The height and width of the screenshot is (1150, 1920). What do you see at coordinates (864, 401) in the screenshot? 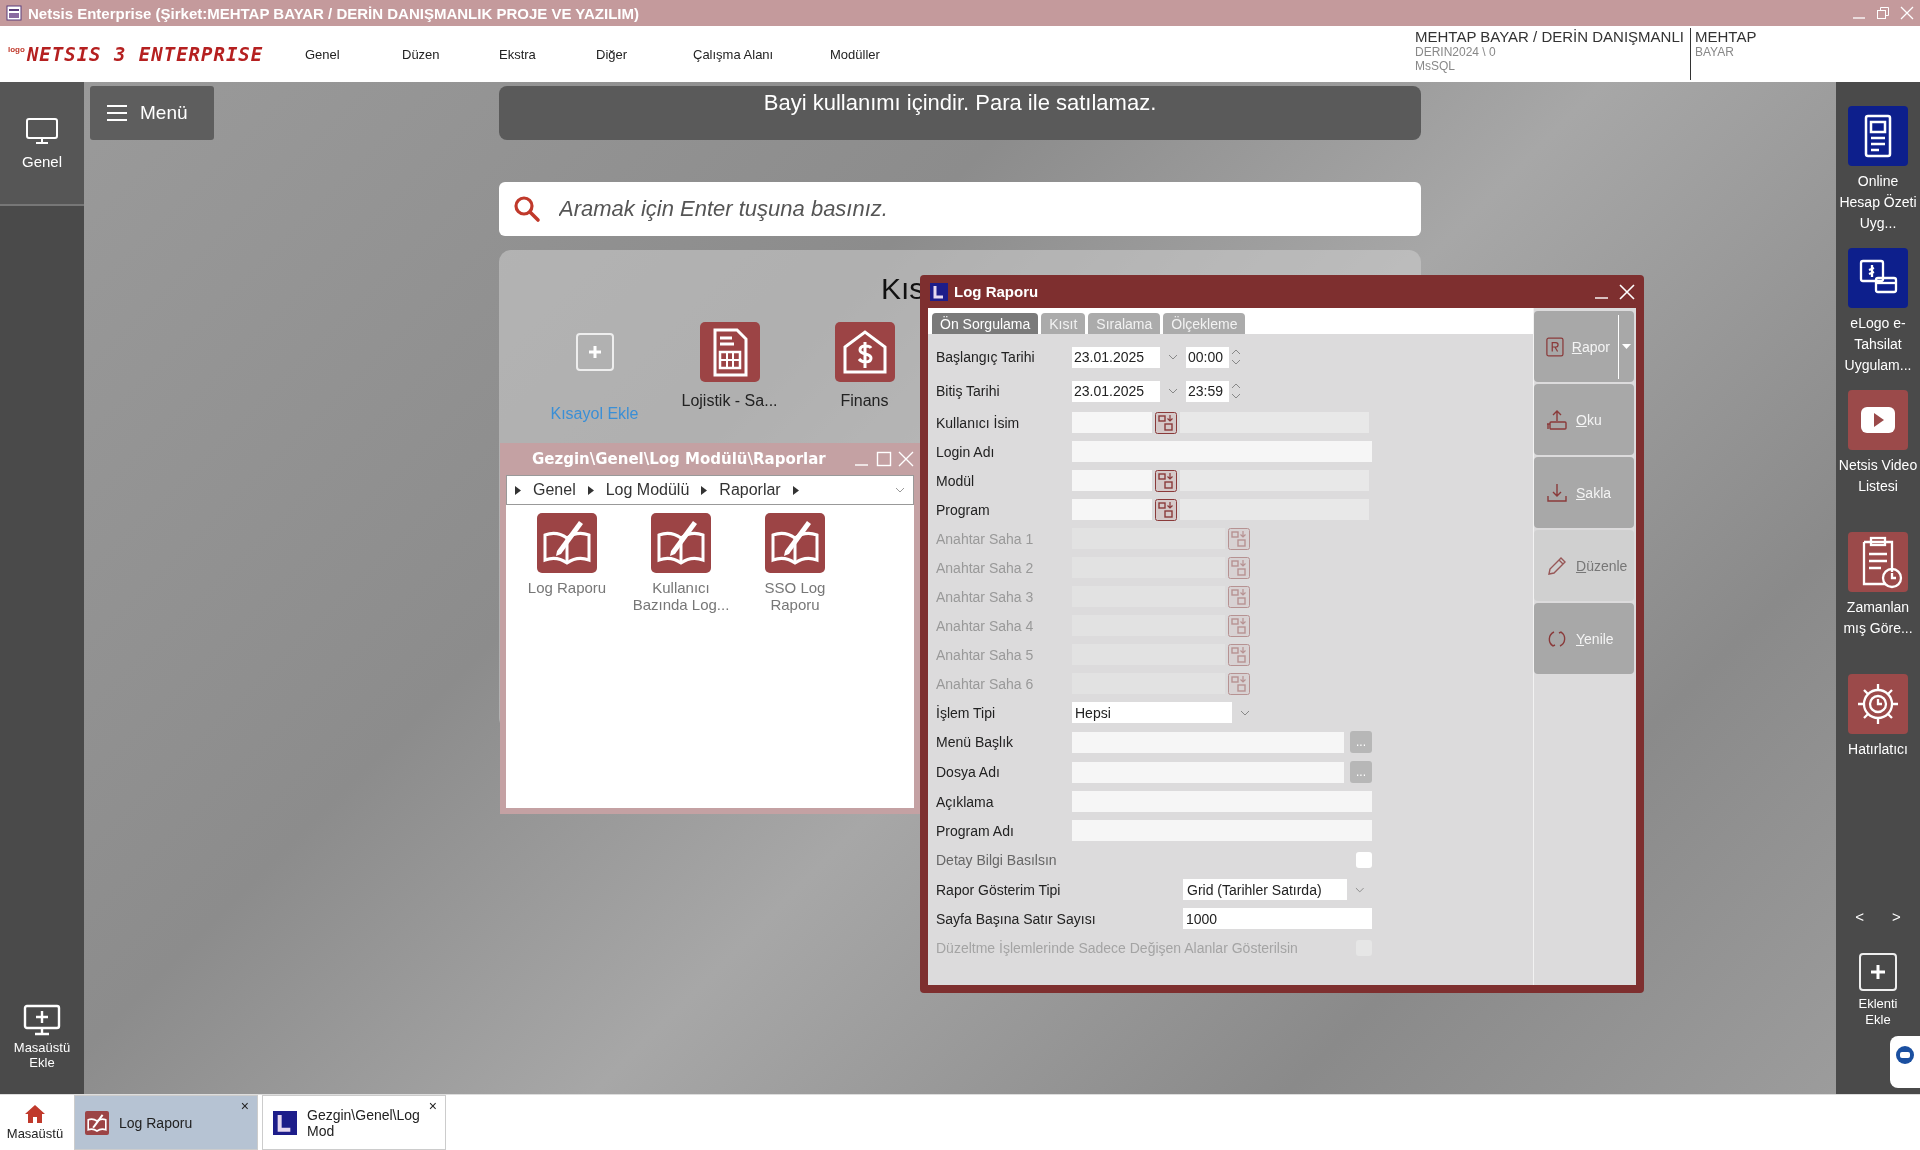
I see `shortcut-label: Finans` at bounding box center [864, 401].